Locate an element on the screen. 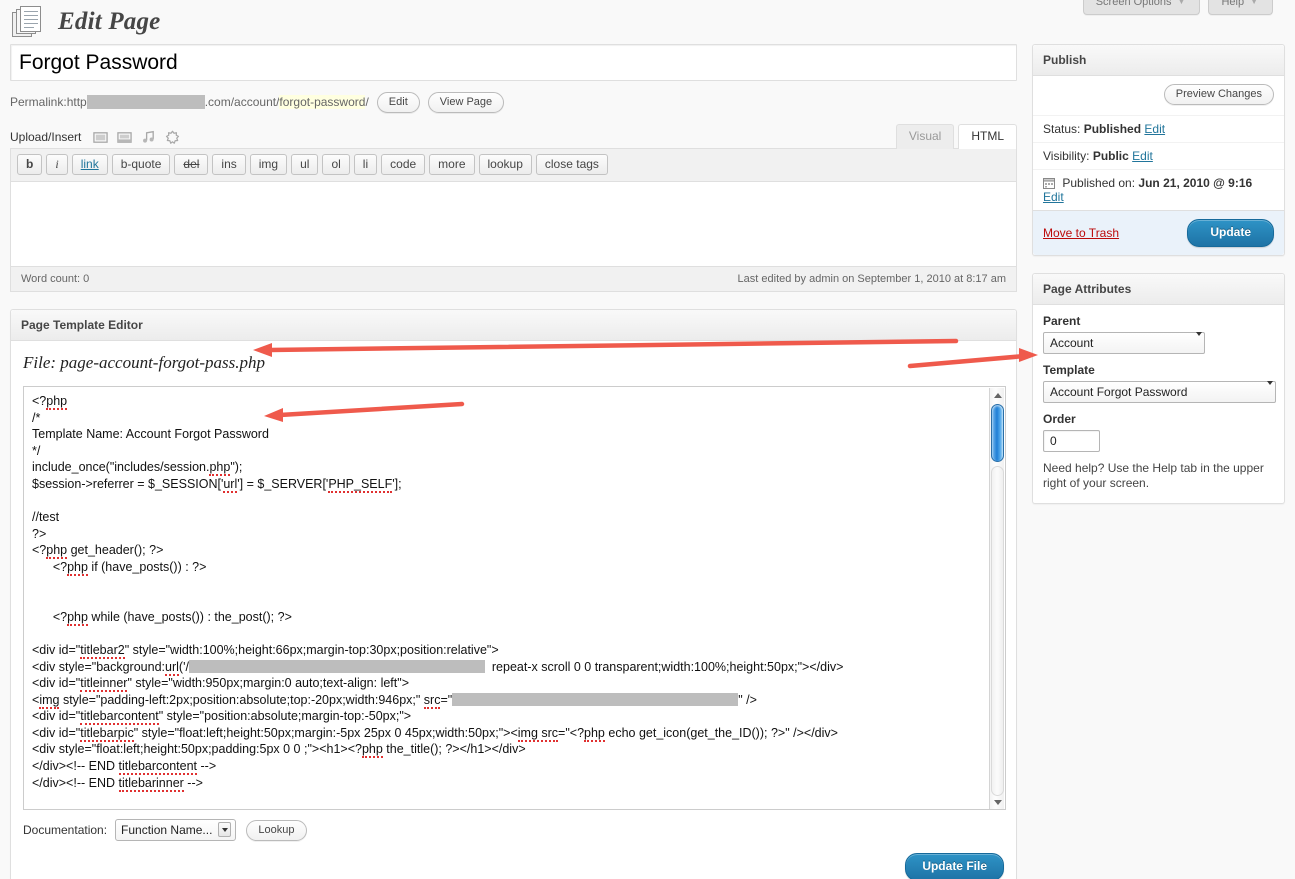  page-attributes-title: Page Attributes is located at coordinates (1158, 289).